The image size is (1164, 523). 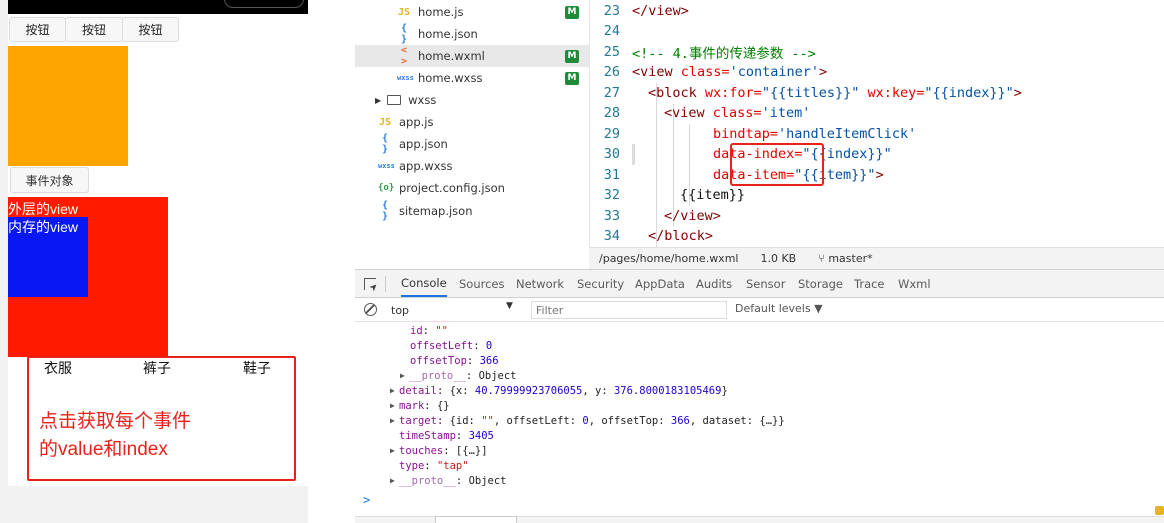 I want to click on console-prop-row: offsetTop: 366, so click(x=454, y=360).